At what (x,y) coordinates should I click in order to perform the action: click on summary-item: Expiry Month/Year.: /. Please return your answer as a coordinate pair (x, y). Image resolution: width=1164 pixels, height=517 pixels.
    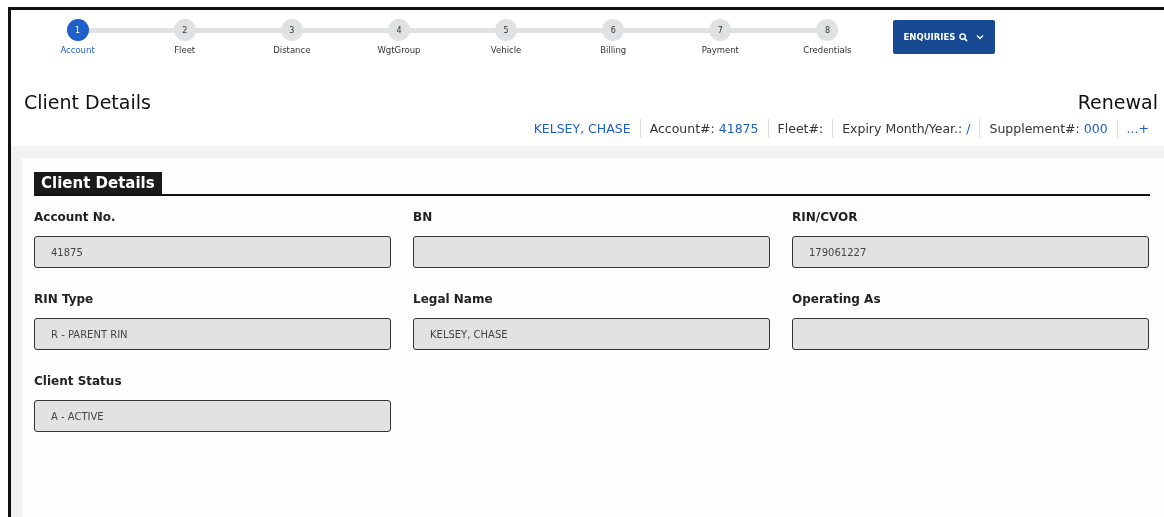
    Looking at the image, I should click on (906, 128).